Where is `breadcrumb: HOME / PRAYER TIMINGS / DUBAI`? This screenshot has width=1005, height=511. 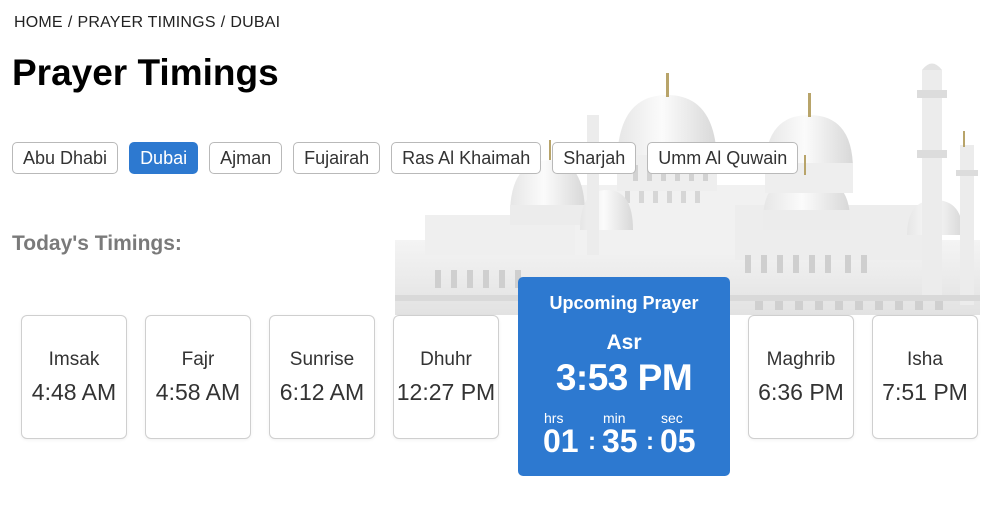
breadcrumb: HOME / PRAYER TIMINGS / DUBAI is located at coordinates (147, 23).